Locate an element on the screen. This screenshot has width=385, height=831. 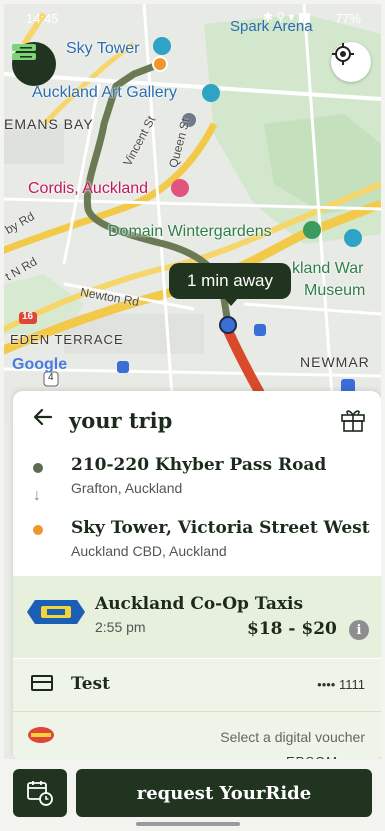
menu-icon is located at coordinates (24, 52).